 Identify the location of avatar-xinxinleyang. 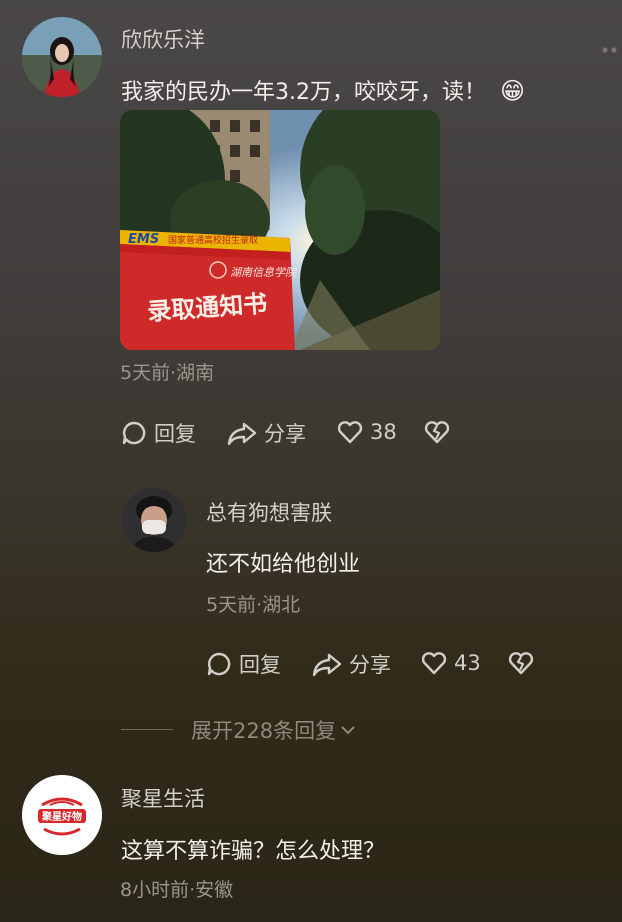
(62, 57).